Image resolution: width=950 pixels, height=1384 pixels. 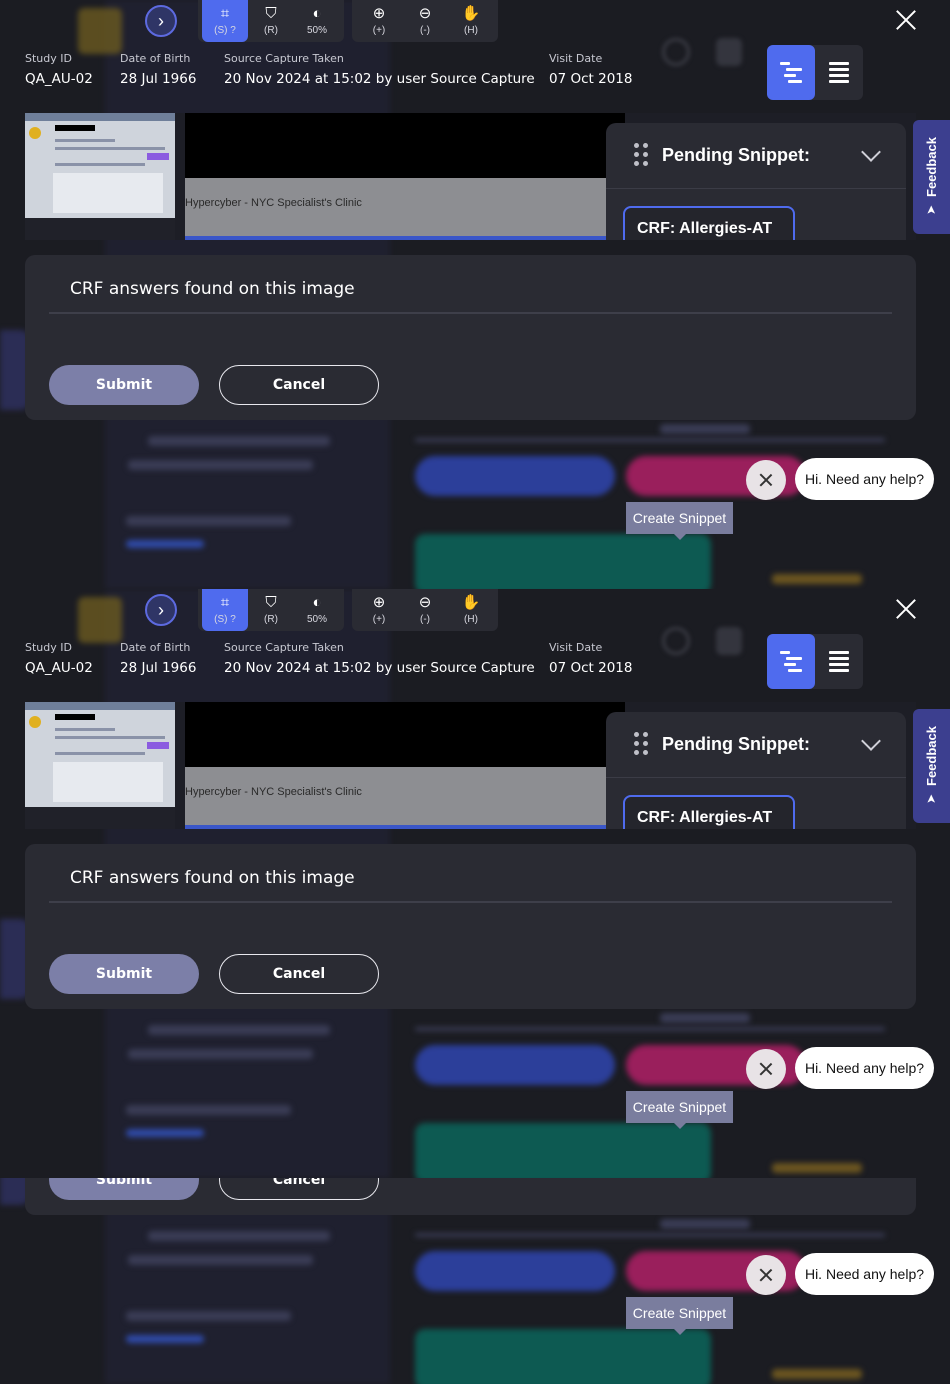 I want to click on pending-snippet-panel: Pending Snippet: CRF: Allergies-AT, so click(x=756, y=181).